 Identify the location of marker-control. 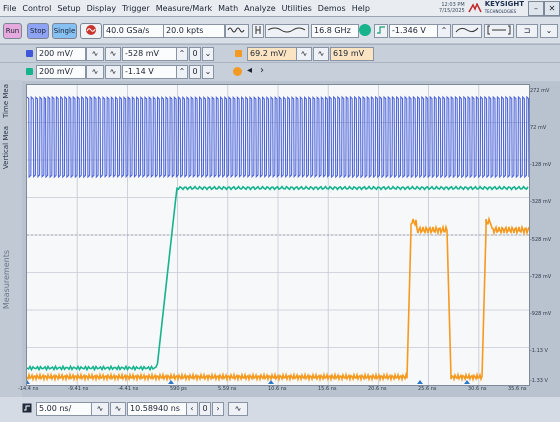
(258, 31).